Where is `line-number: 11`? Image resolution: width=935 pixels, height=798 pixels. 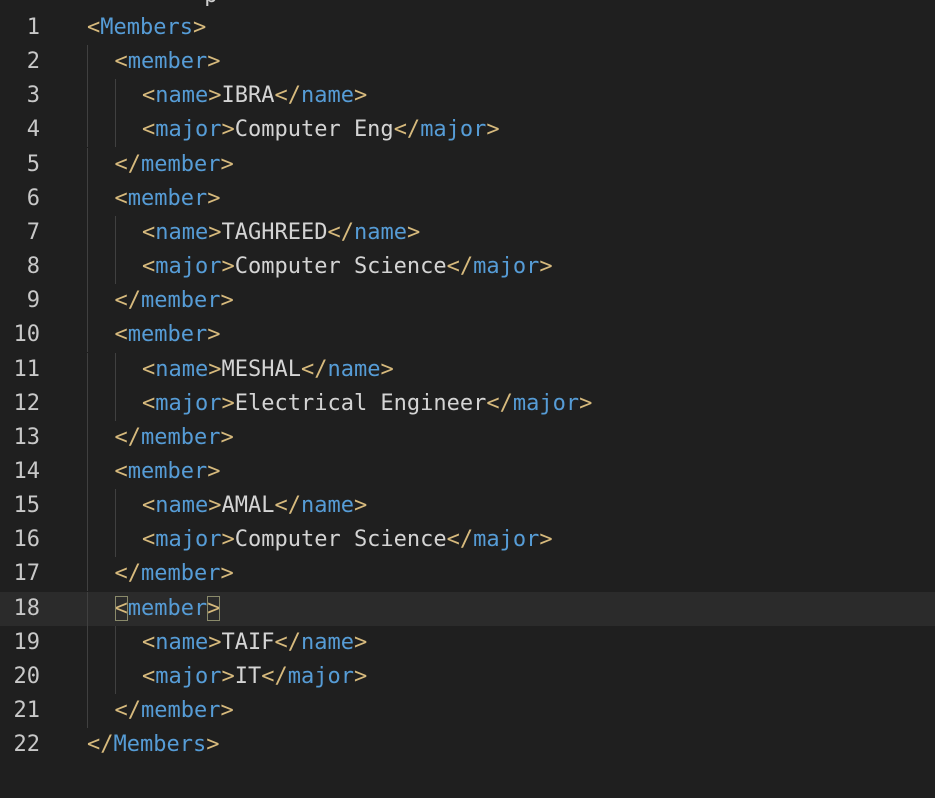 line-number: 11 is located at coordinates (27, 369).